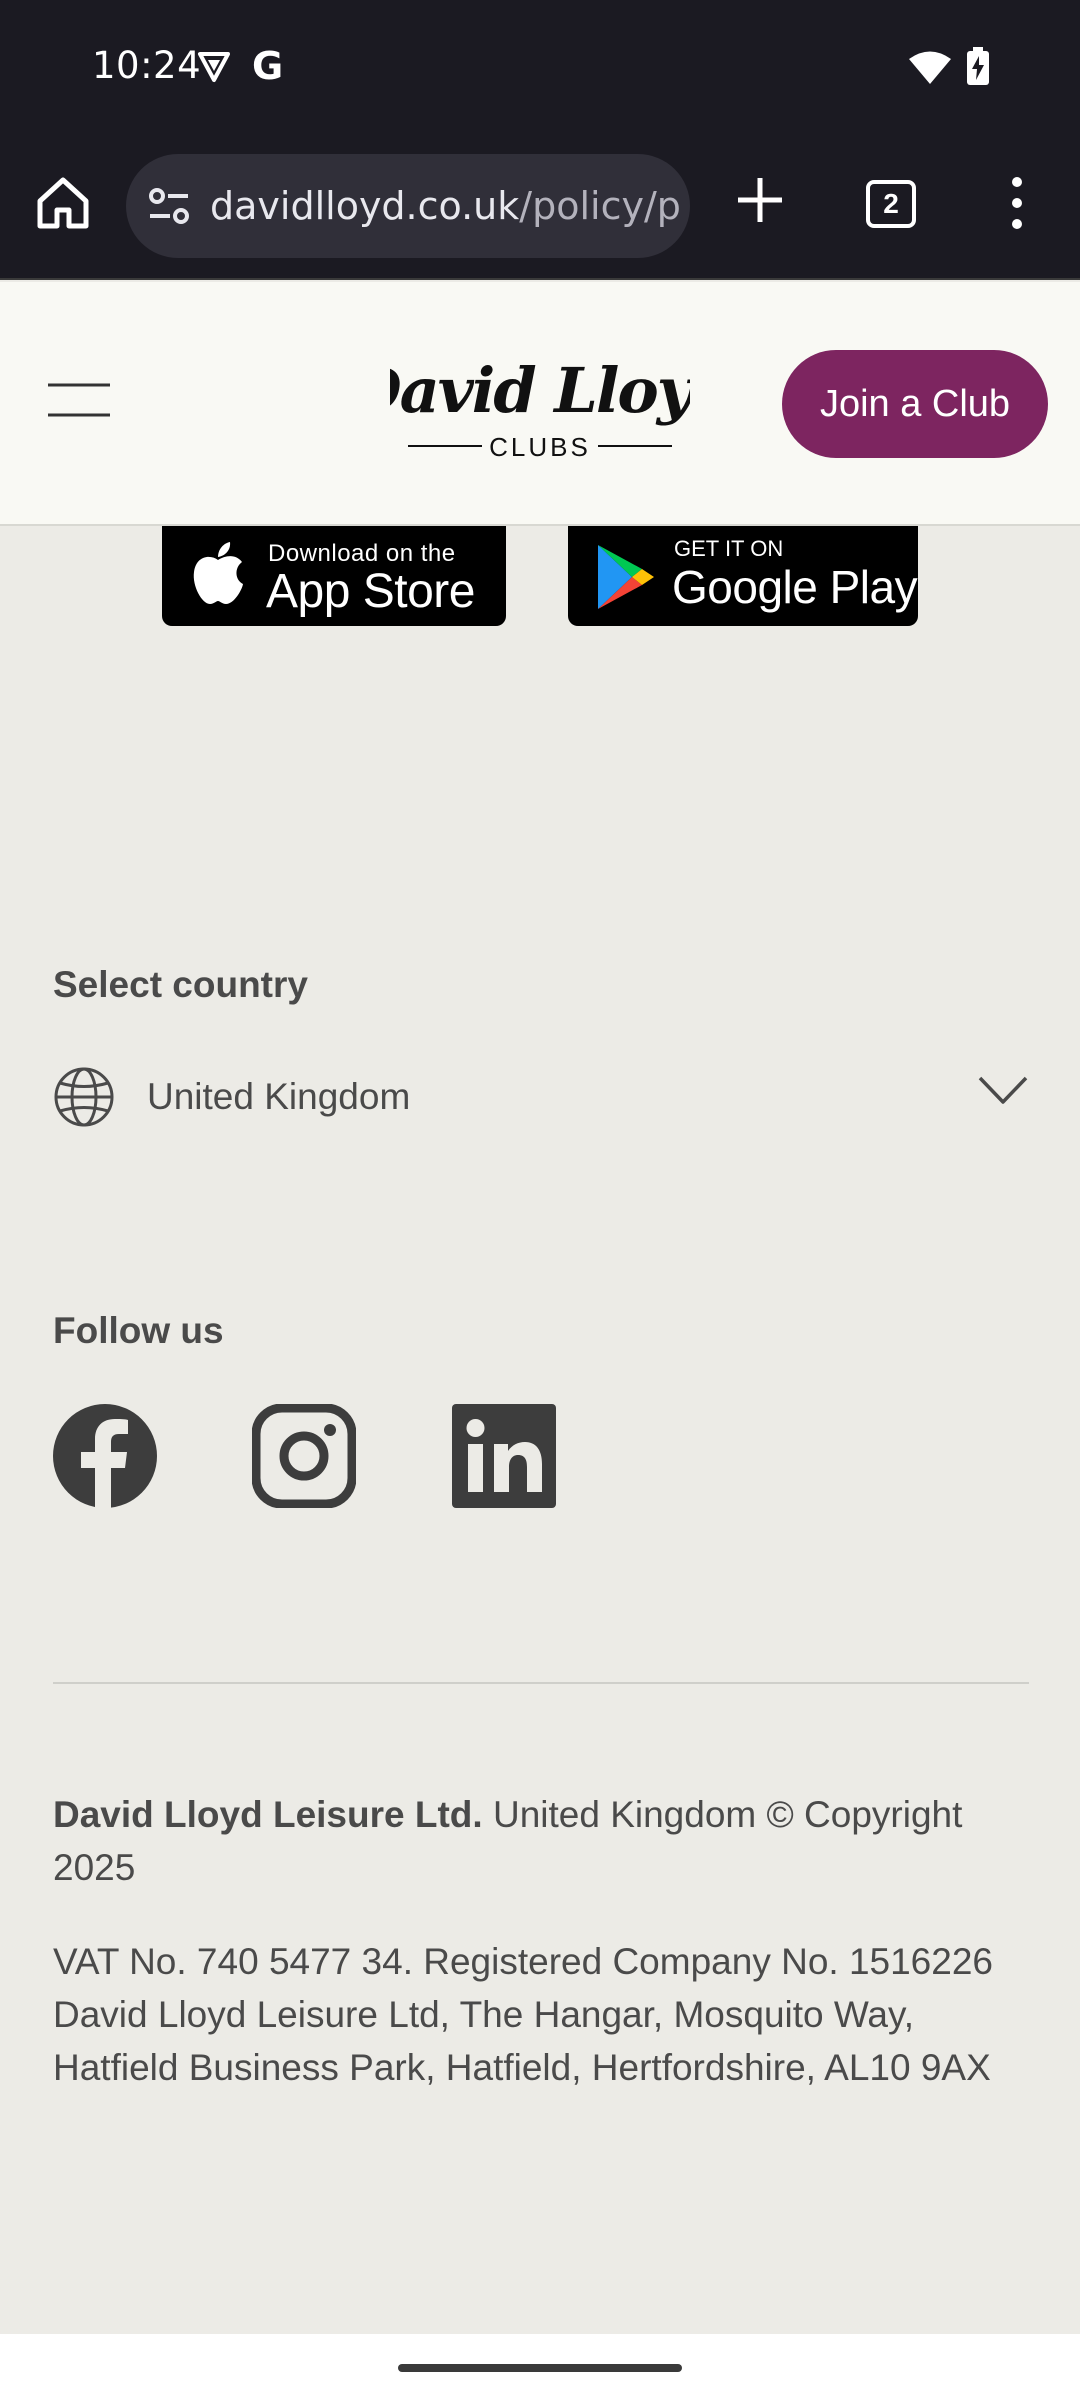 This screenshot has width=1080, height=2400. What do you see at coordinates (541, 1683) in the screenshot?
I see `footer-divider` at bounding box center [541, 1683].